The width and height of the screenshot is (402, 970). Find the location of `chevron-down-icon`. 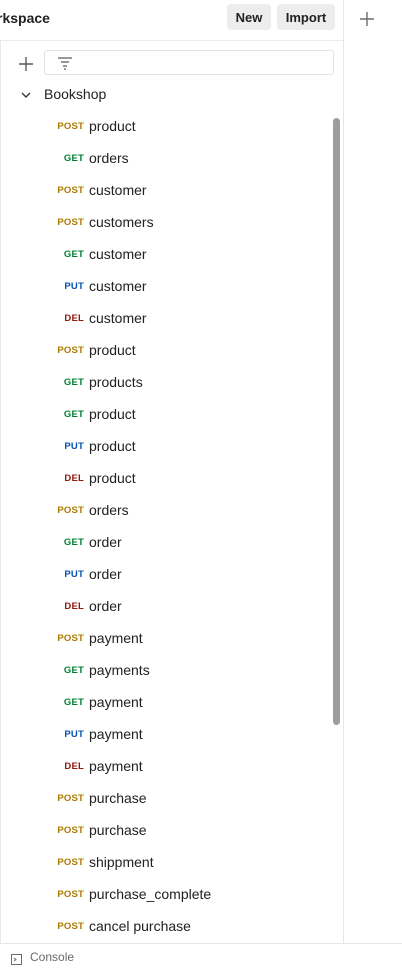

chevron-down-icon is located at coordinates (26, 94).